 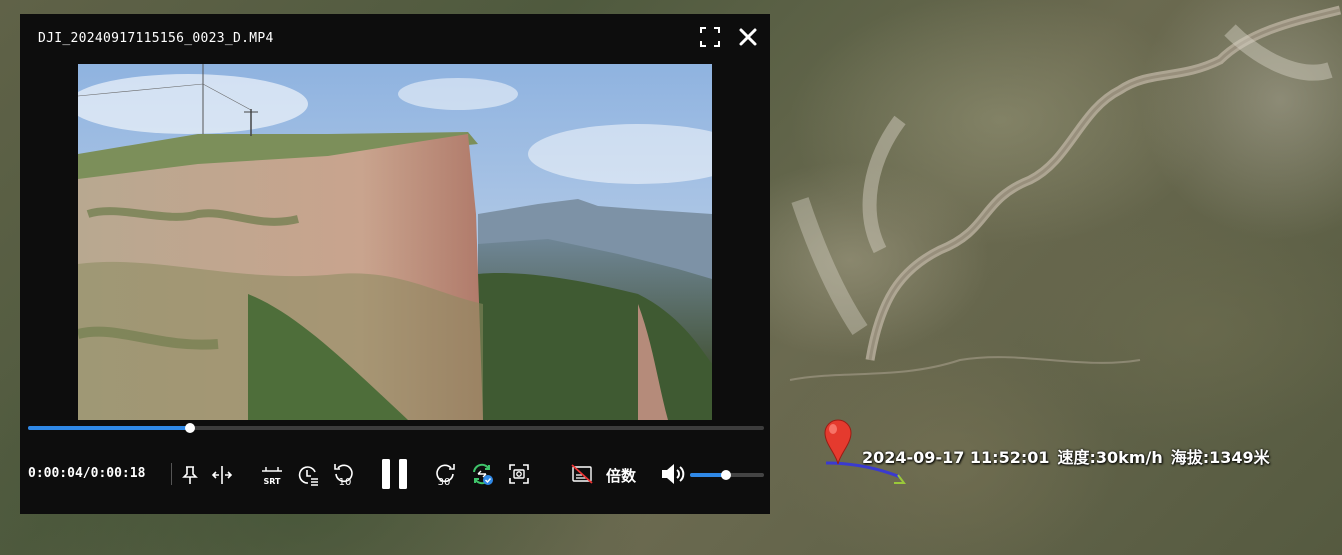 I want to click on rewind-10-button: 10, so click(x=344, y=475).